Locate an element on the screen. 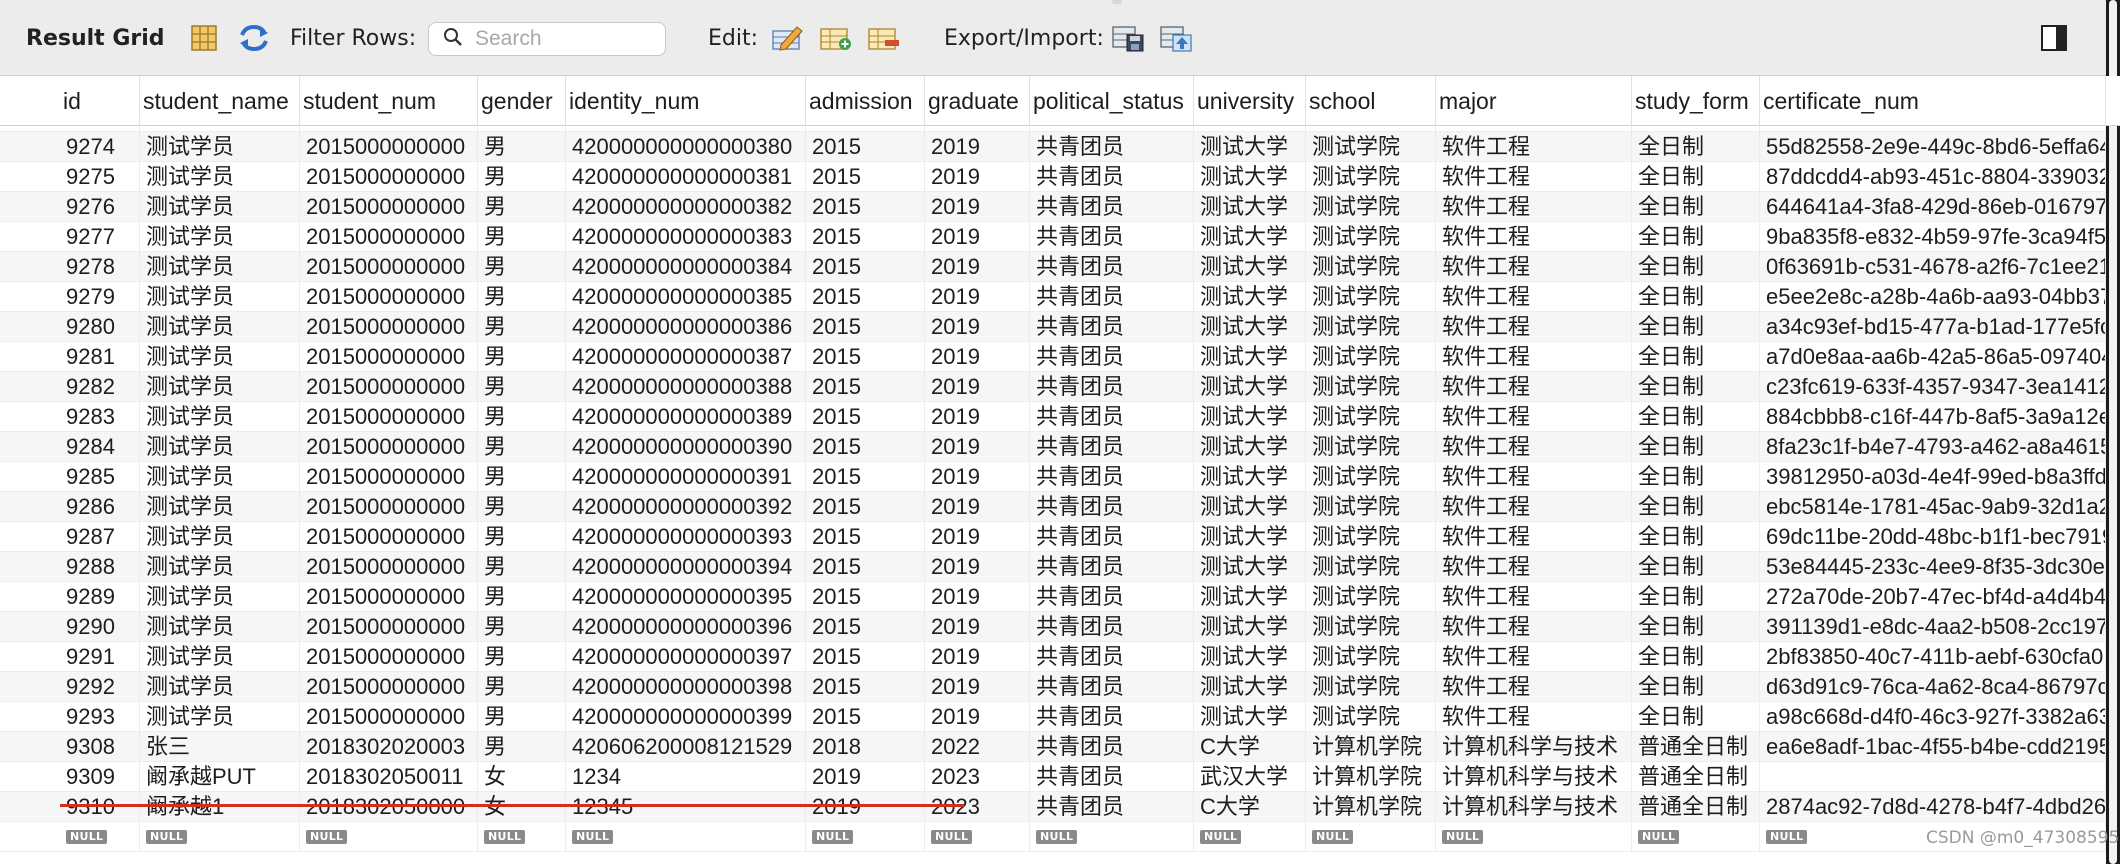 The width and height of the screenshot is (2120, 864). cell-id: 9276 is located at coordinates (100, 207).